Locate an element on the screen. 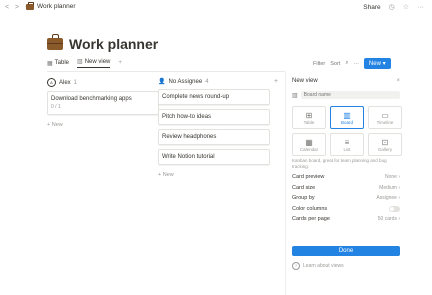 This screenshot has height=295, width=432. list-icon: ≡ is located at coordinates (347, 142).